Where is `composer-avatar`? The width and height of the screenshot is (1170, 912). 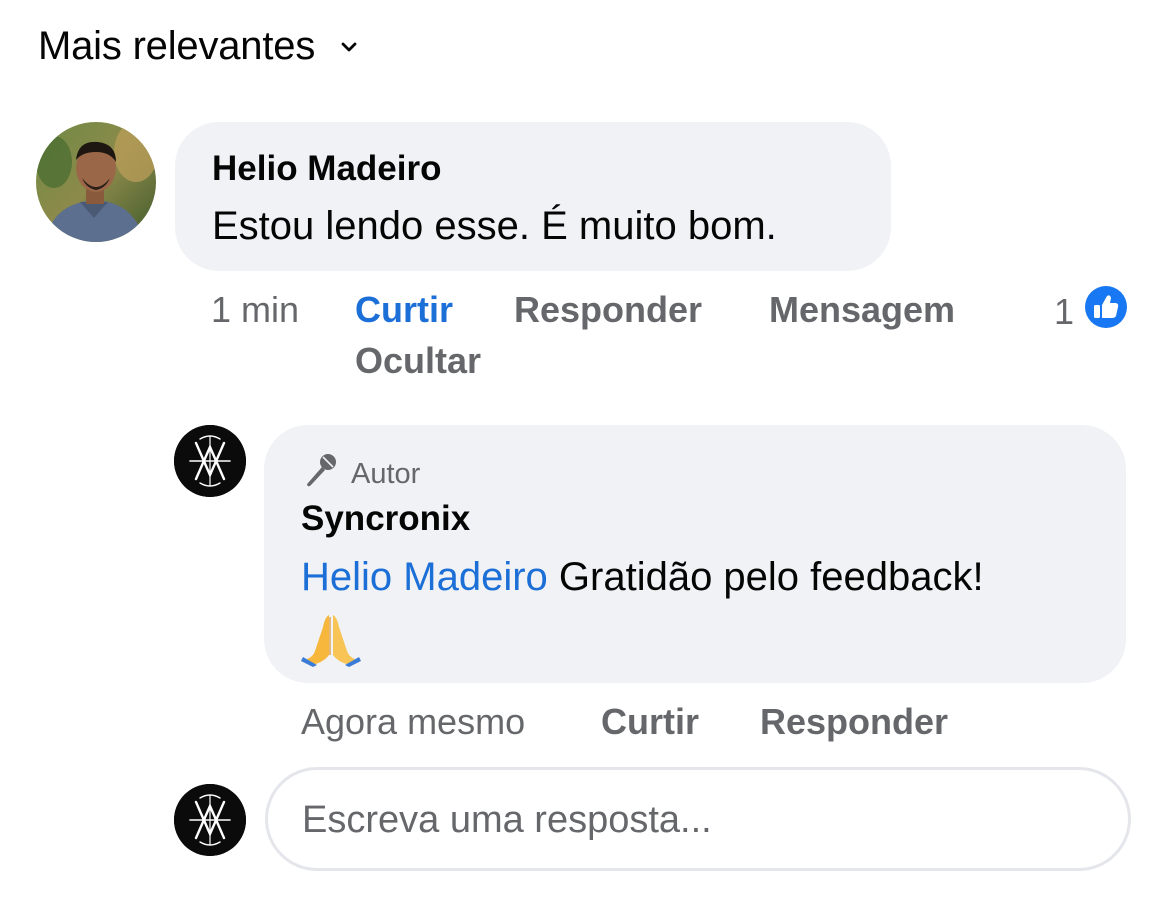 composer-avatar is located at coordinates (210, 820).